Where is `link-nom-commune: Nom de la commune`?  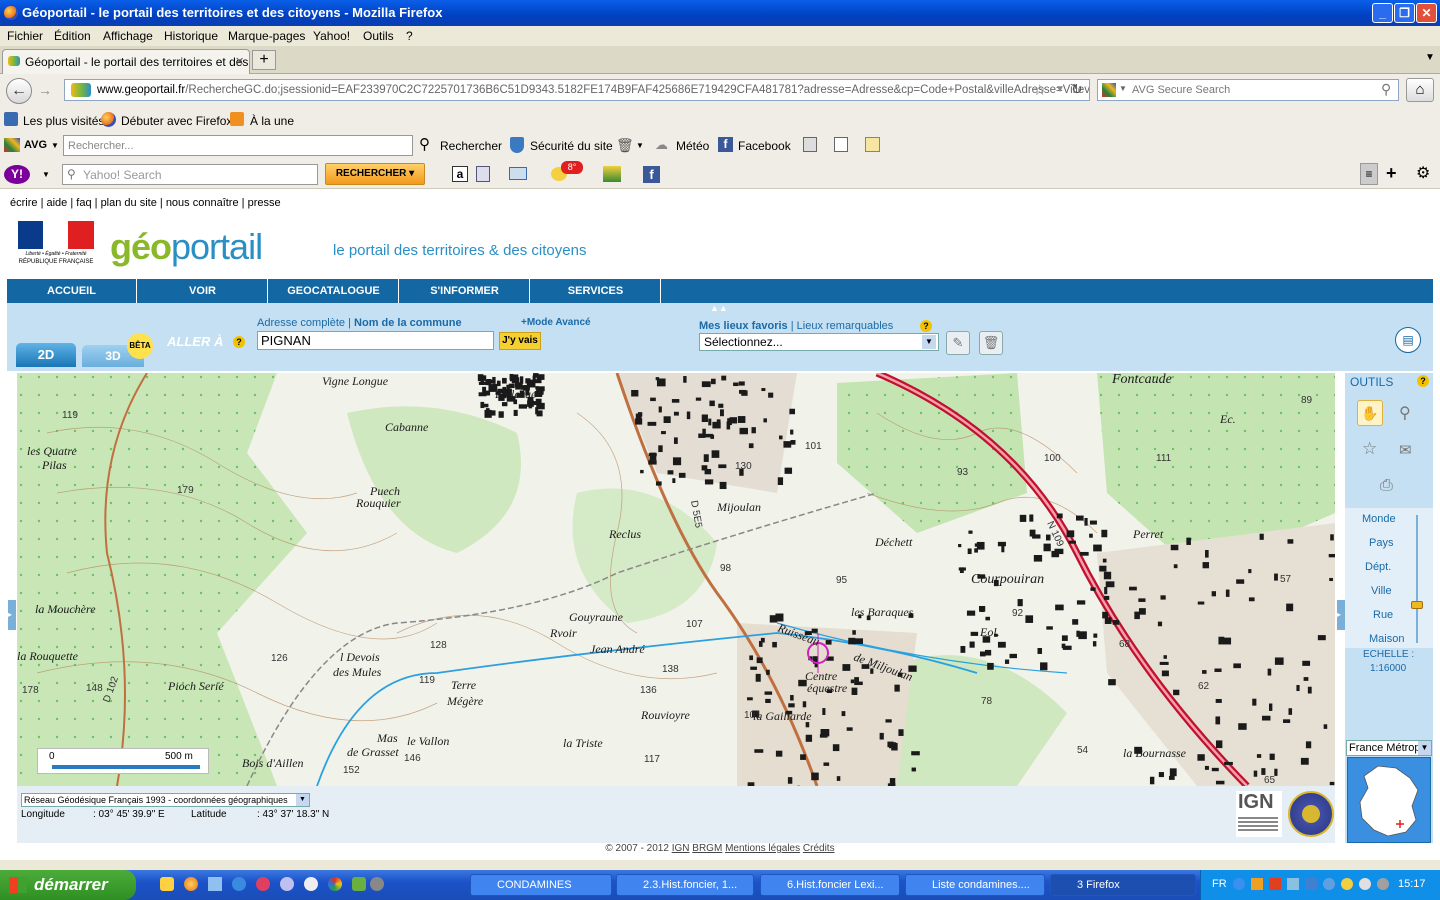 link-nom-commune: Nom de la commune is located at coordinates (408, 323).